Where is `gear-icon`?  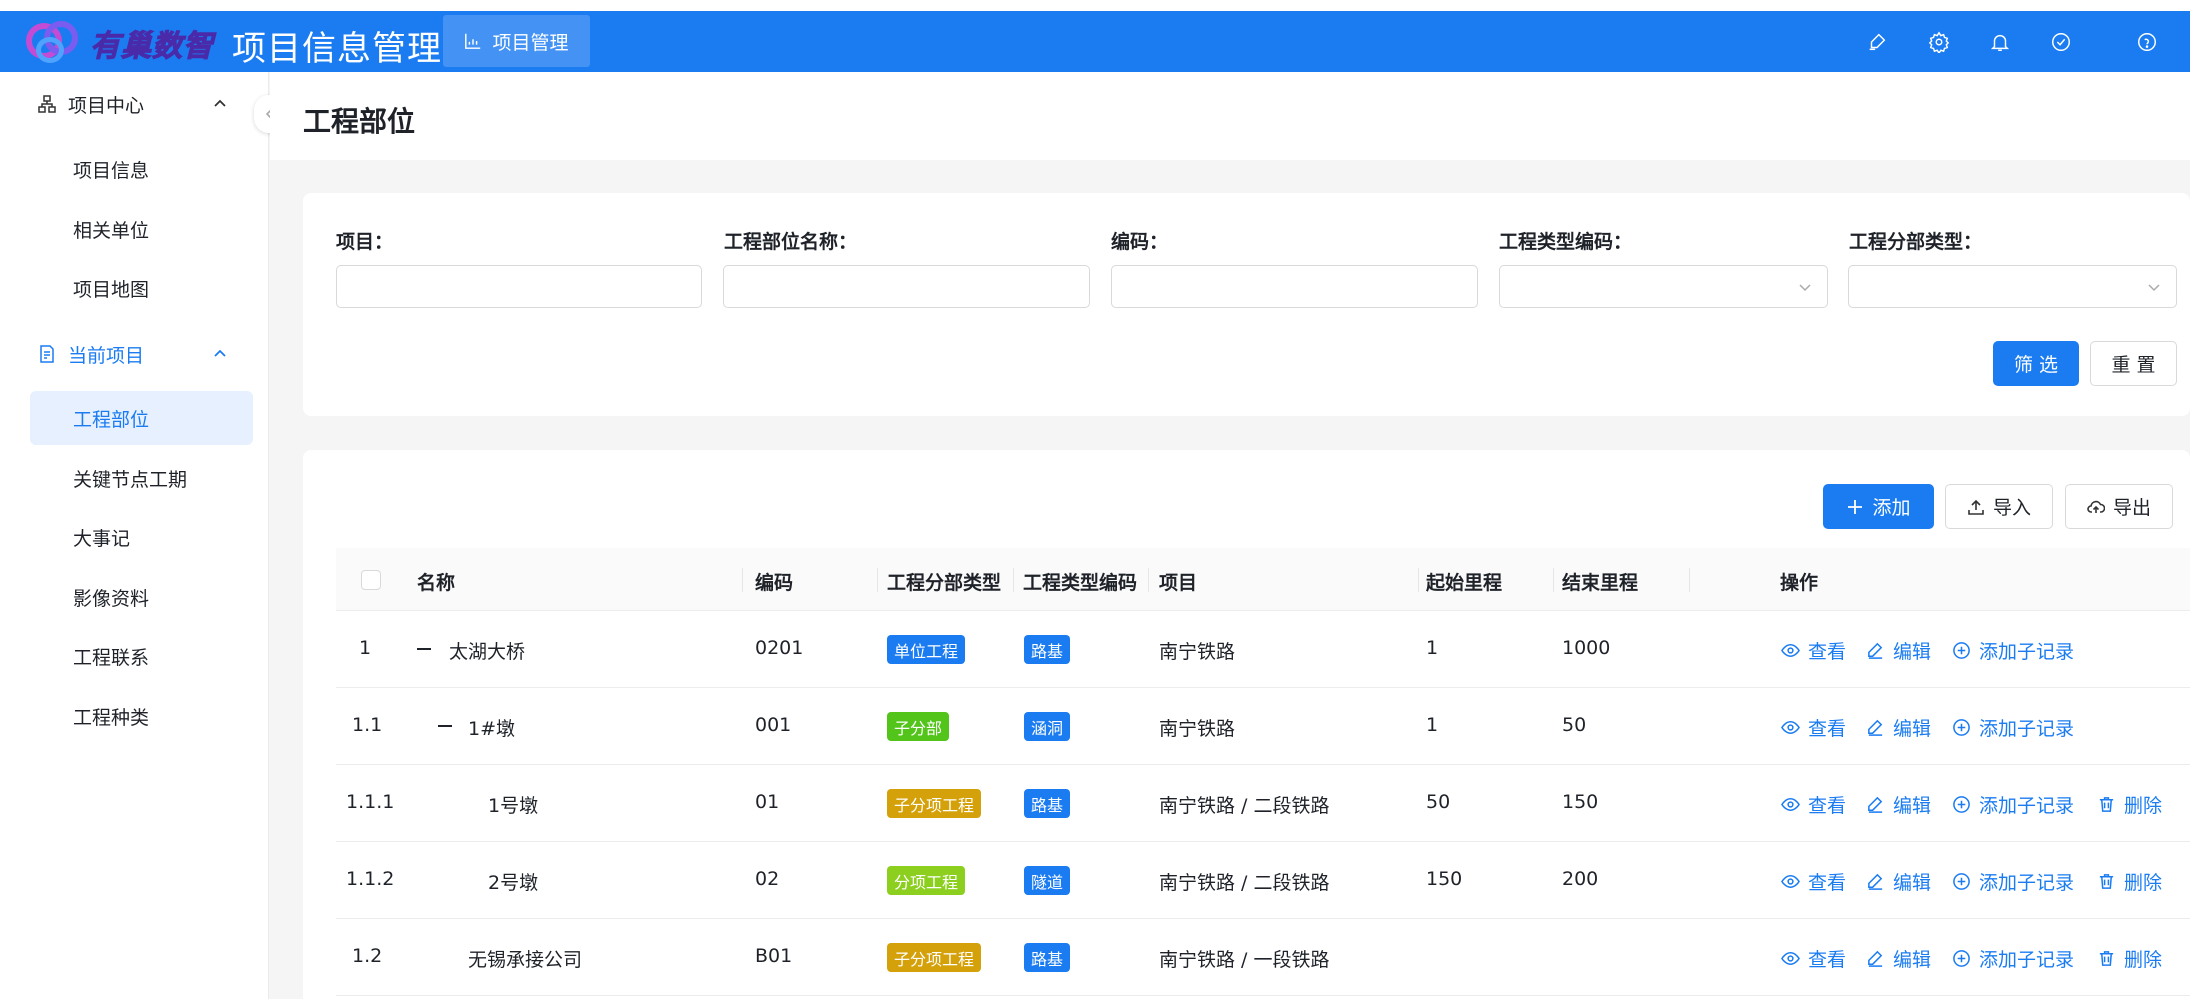 gear-icon is located at coordinates (1939, 42).